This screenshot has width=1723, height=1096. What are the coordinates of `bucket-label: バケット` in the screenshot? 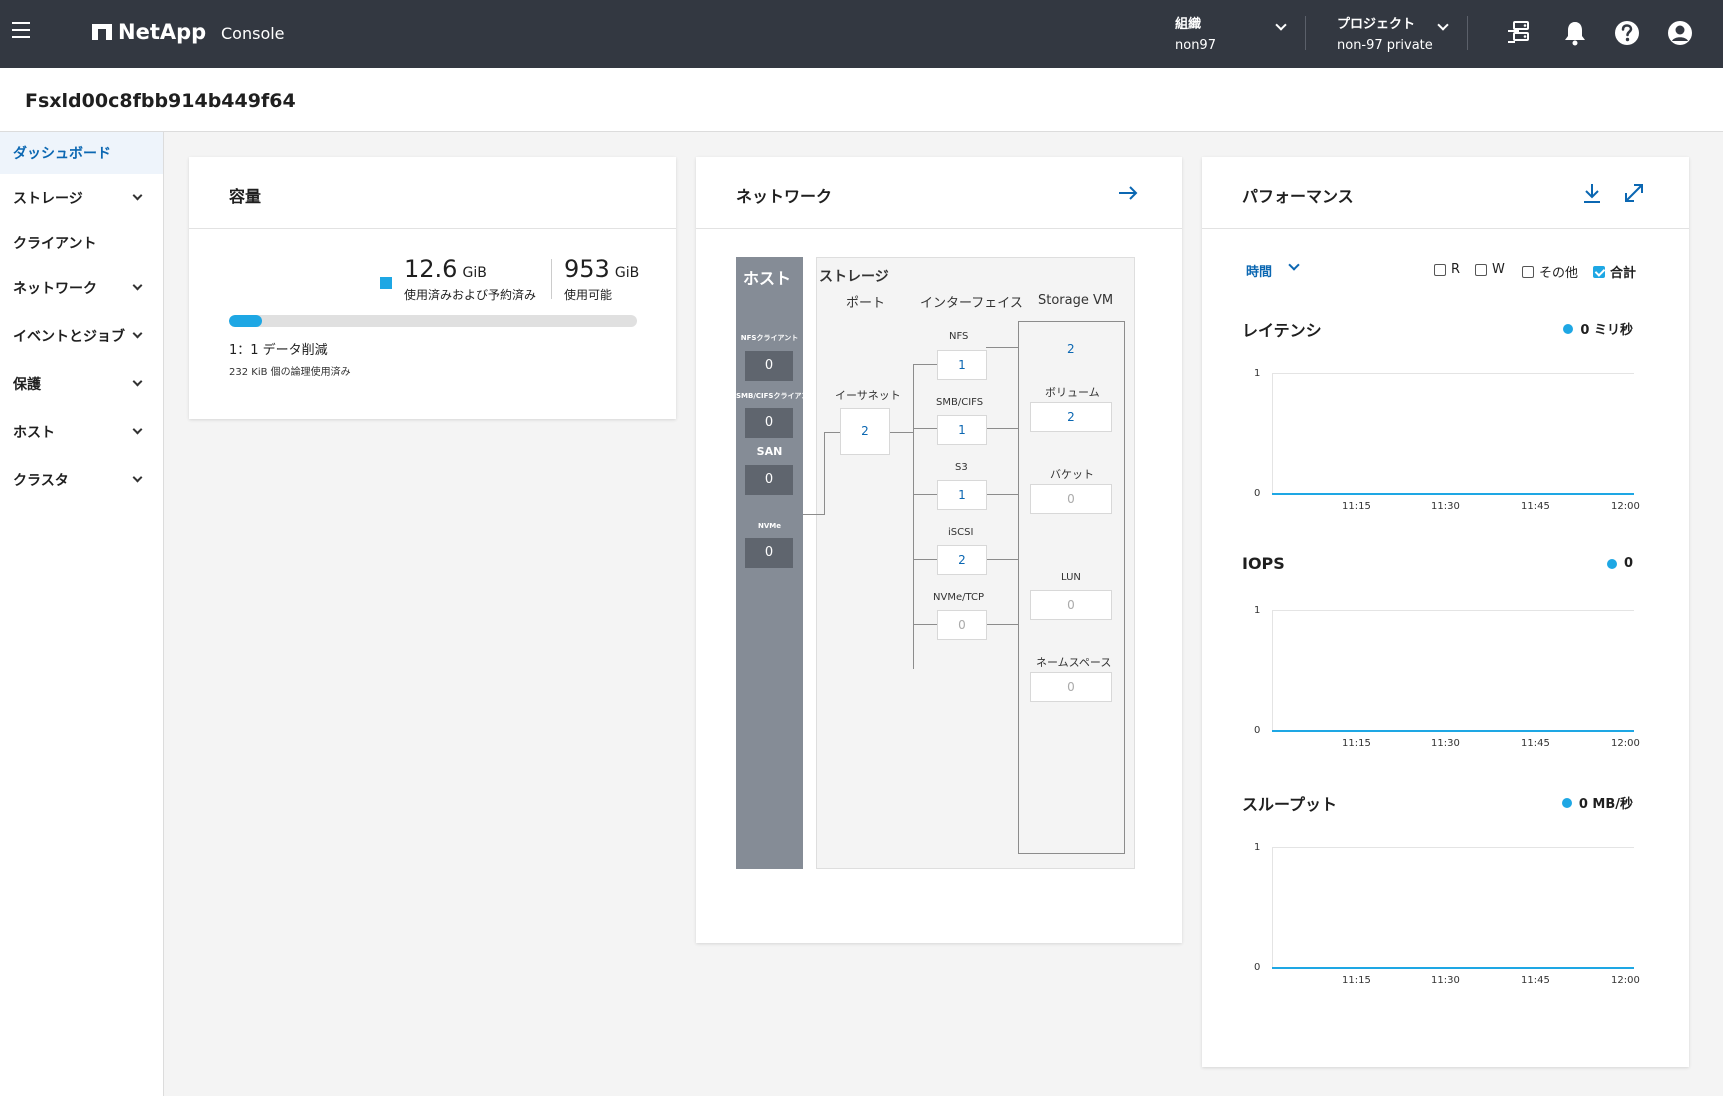 It's located at (1072, 474).